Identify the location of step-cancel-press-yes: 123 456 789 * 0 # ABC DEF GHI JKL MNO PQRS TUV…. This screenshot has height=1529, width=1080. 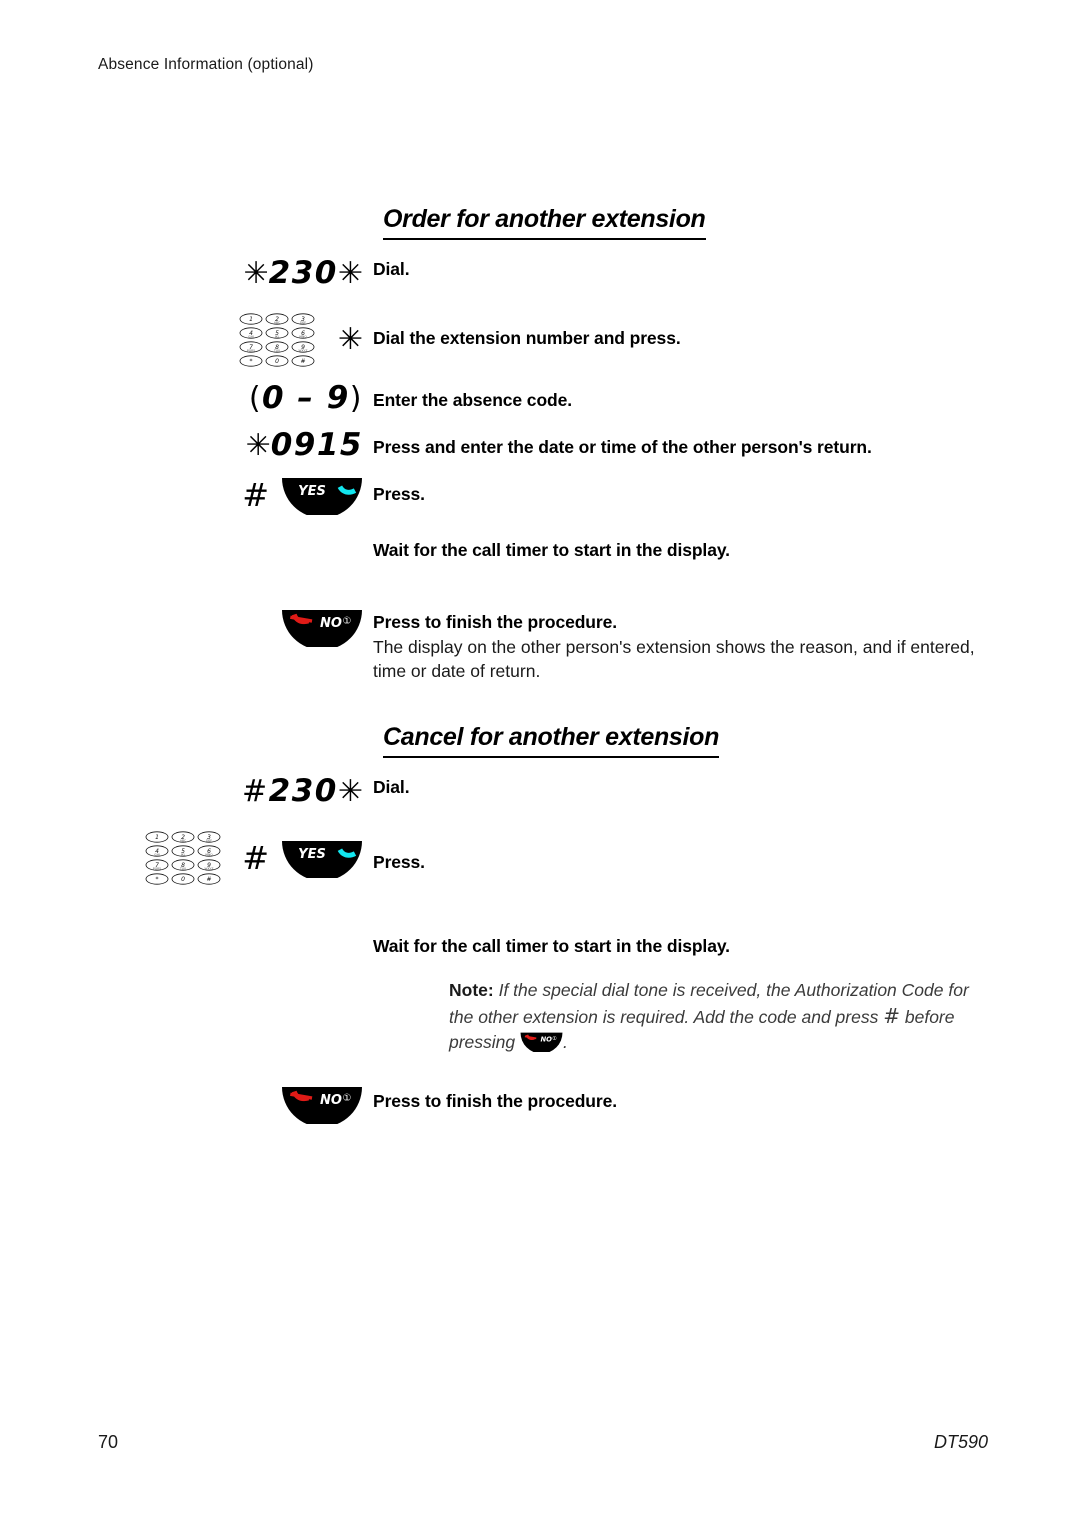
(543, 858).